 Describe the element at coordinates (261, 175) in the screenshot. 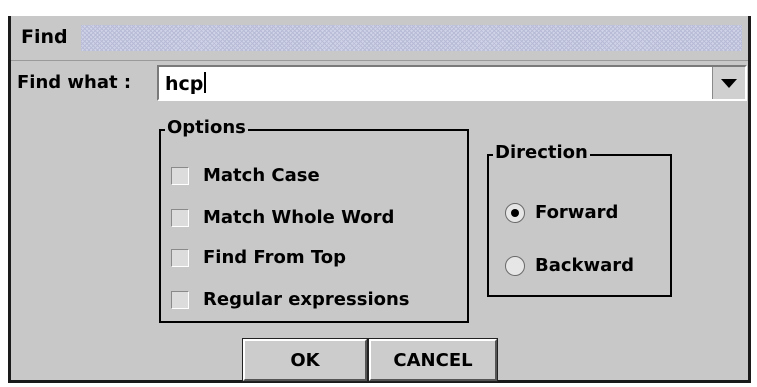

I see `match-case-label: Match Case` at that location.